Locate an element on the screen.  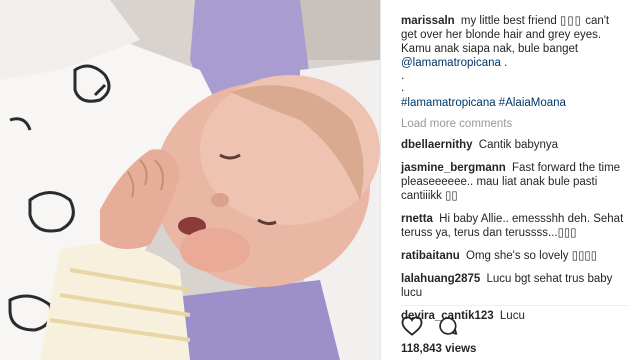
caption-text: my little best friend is located at coordinates (508, 21).